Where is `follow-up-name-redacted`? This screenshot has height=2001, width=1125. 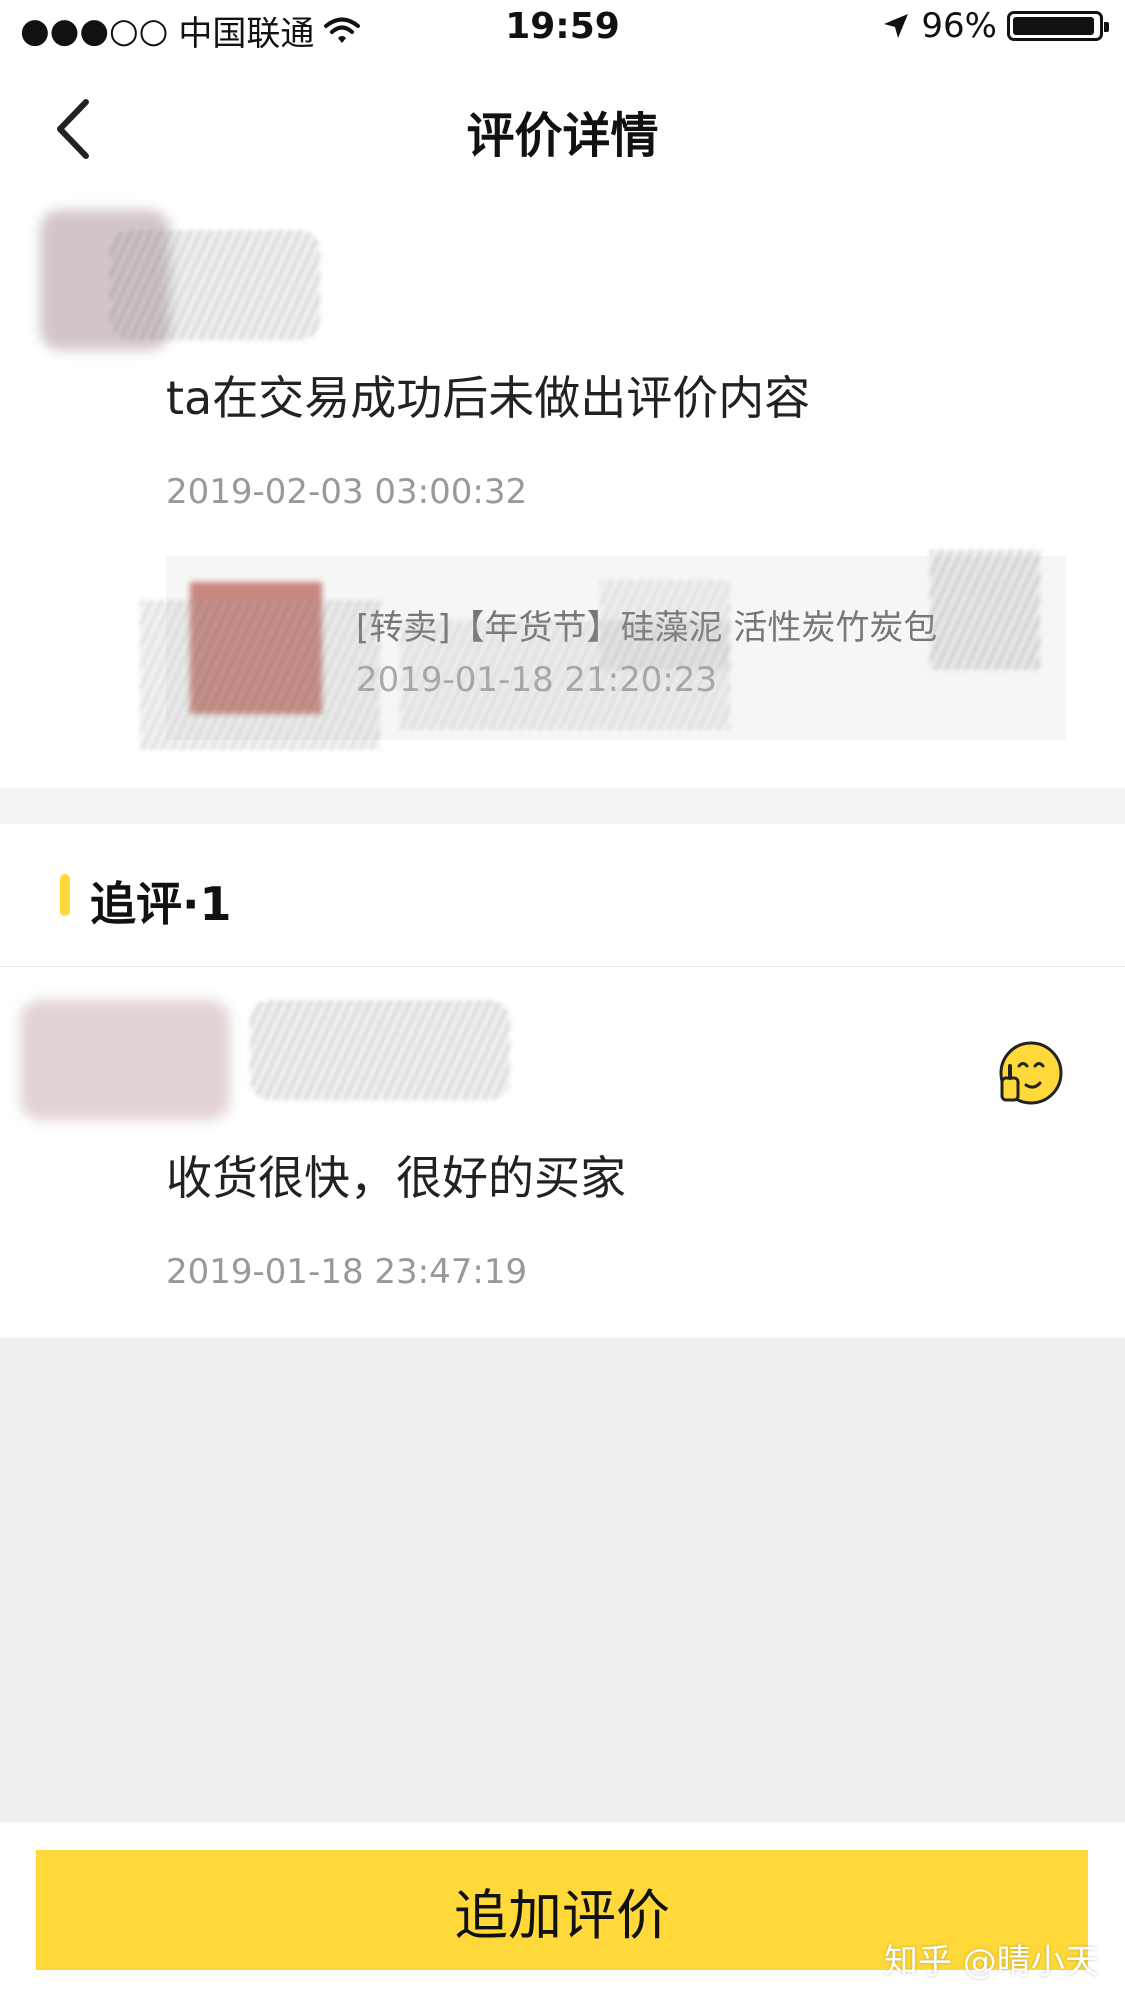 follow-up-name-redacted is located at coordinates (380, 1050).